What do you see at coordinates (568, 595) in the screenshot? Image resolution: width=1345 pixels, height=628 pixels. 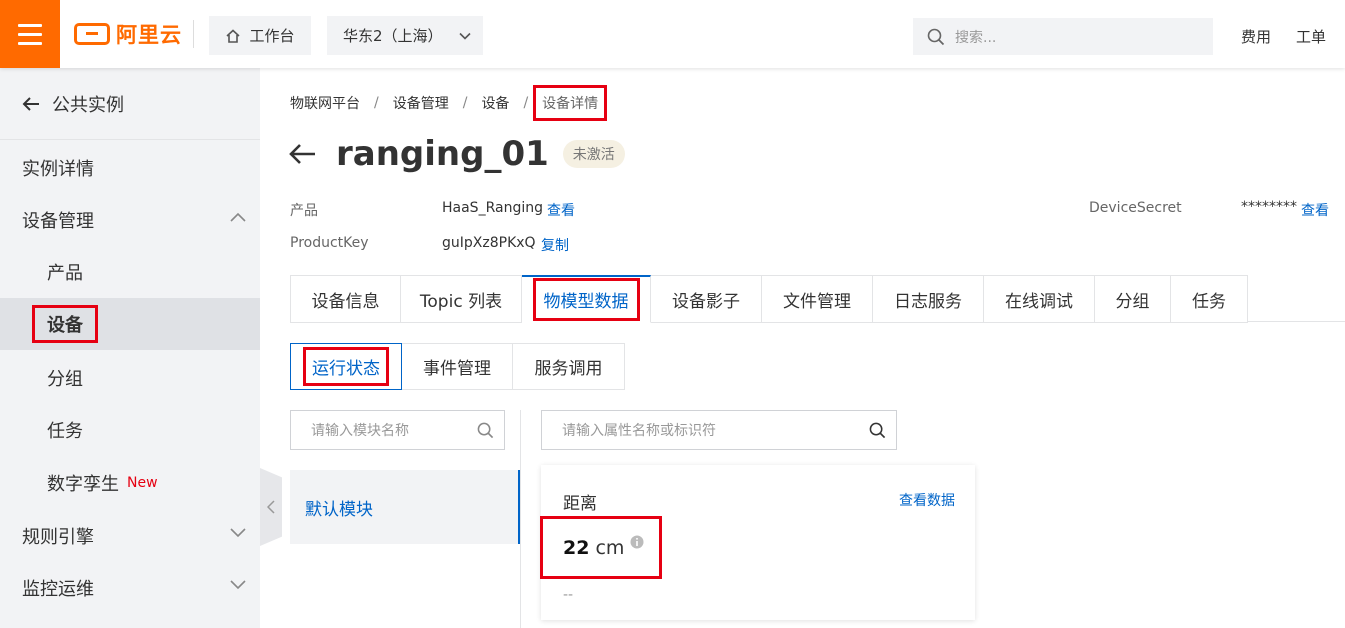 I see `property-update-time: --` at bounding box center [568, 595].